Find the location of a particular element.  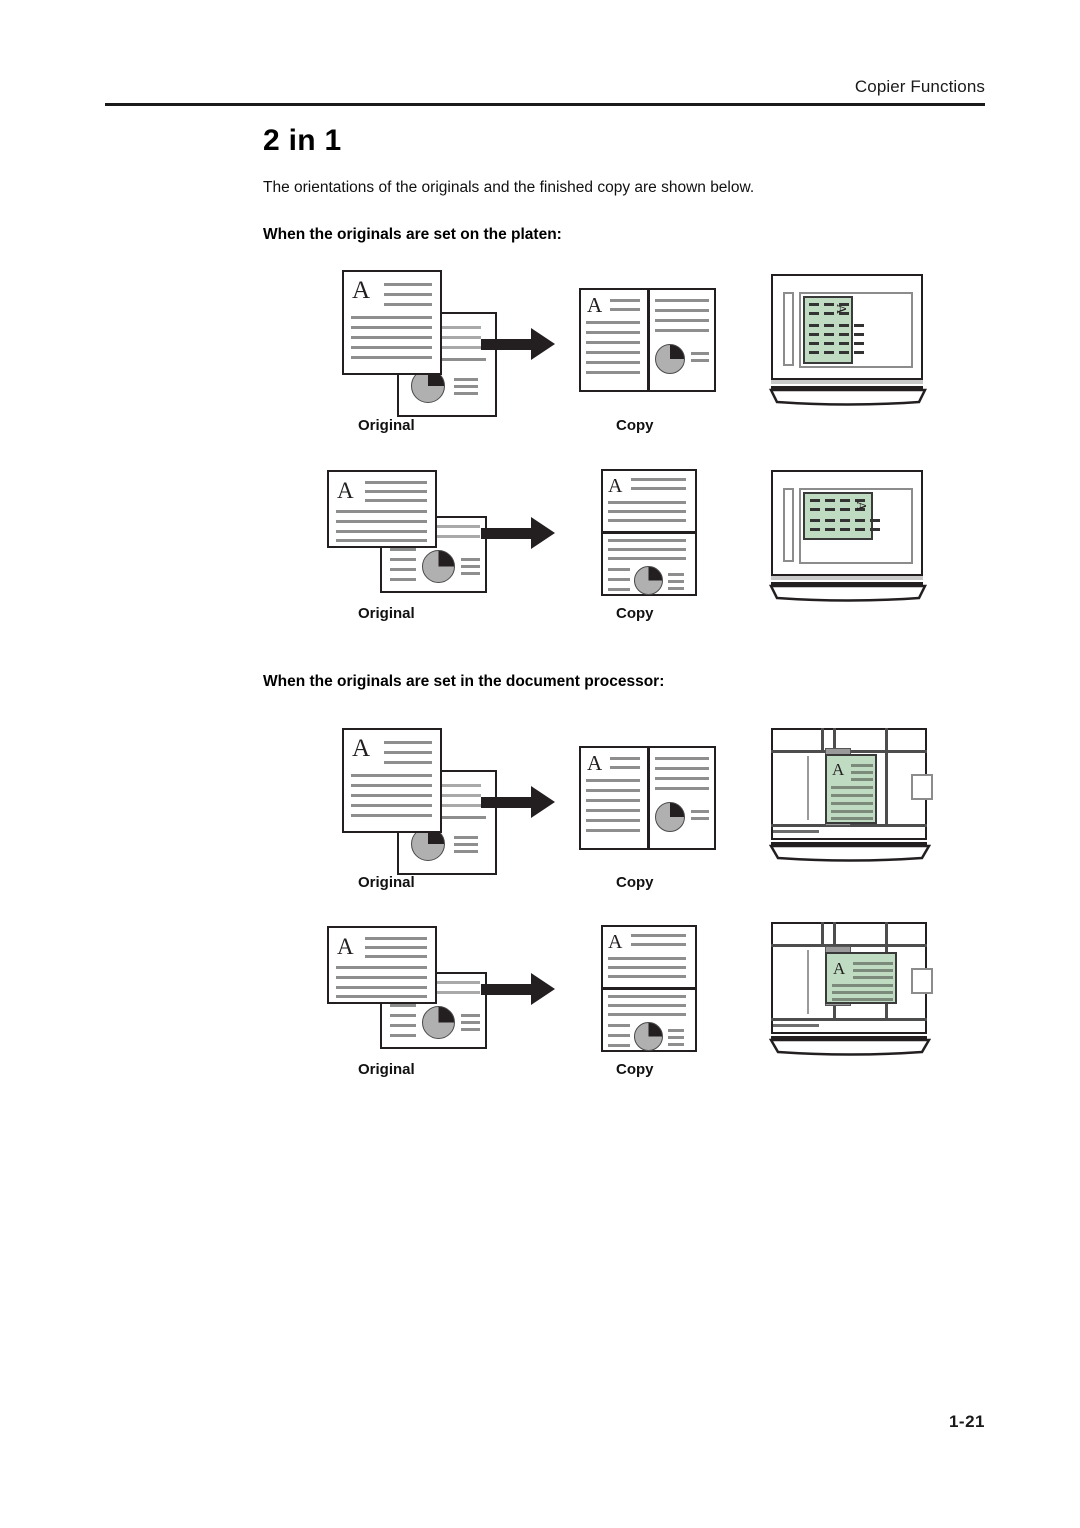

machine-platen-landscape: A is located at coordinates (848, 537).